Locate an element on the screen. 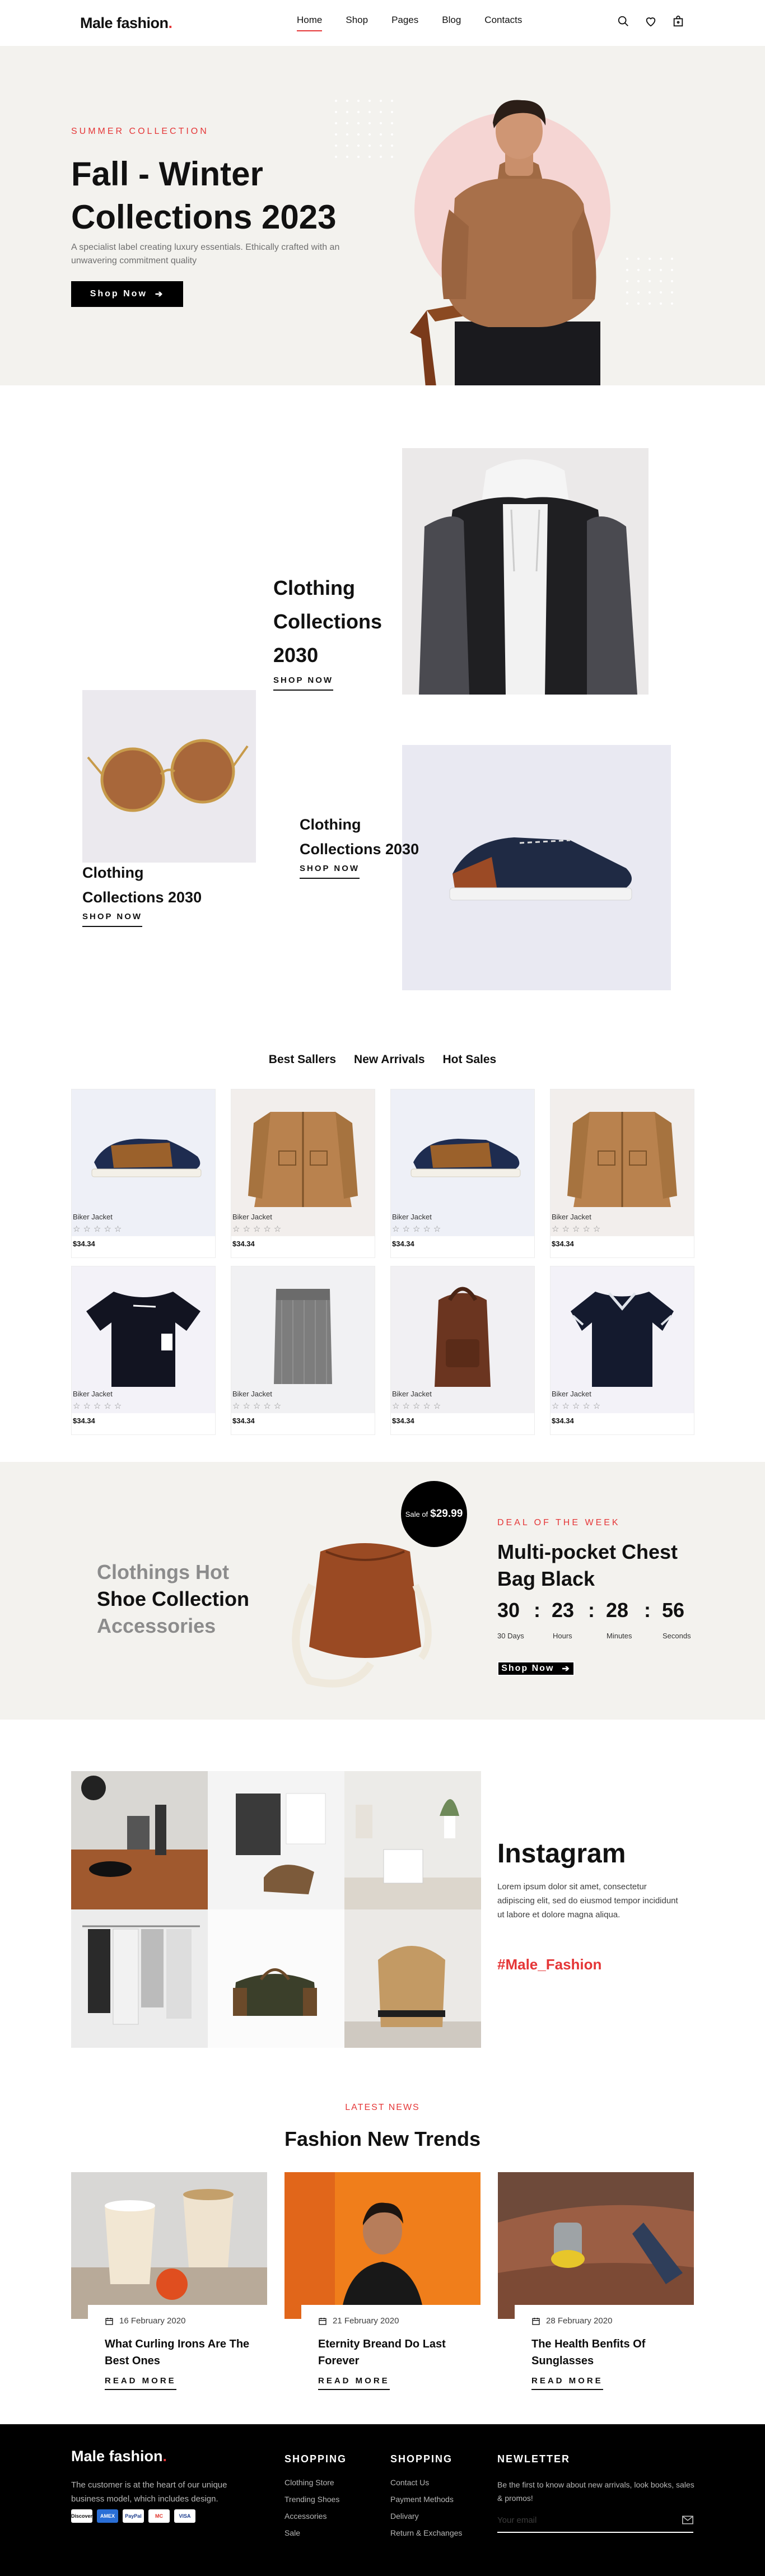  banner-3-shop-now-link: SHOP NOW is located at coordinates (330, 871).